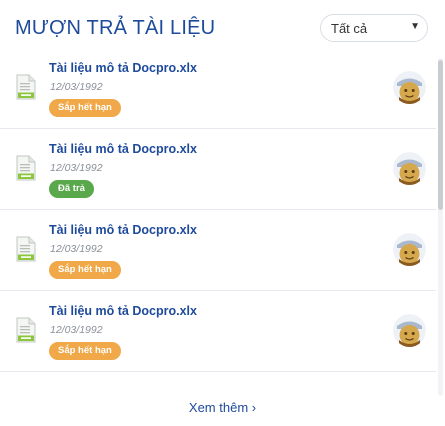  Describe the element at coordinates (440, 135) in the screenshot. I see `scrollbar-thumb` at that location.